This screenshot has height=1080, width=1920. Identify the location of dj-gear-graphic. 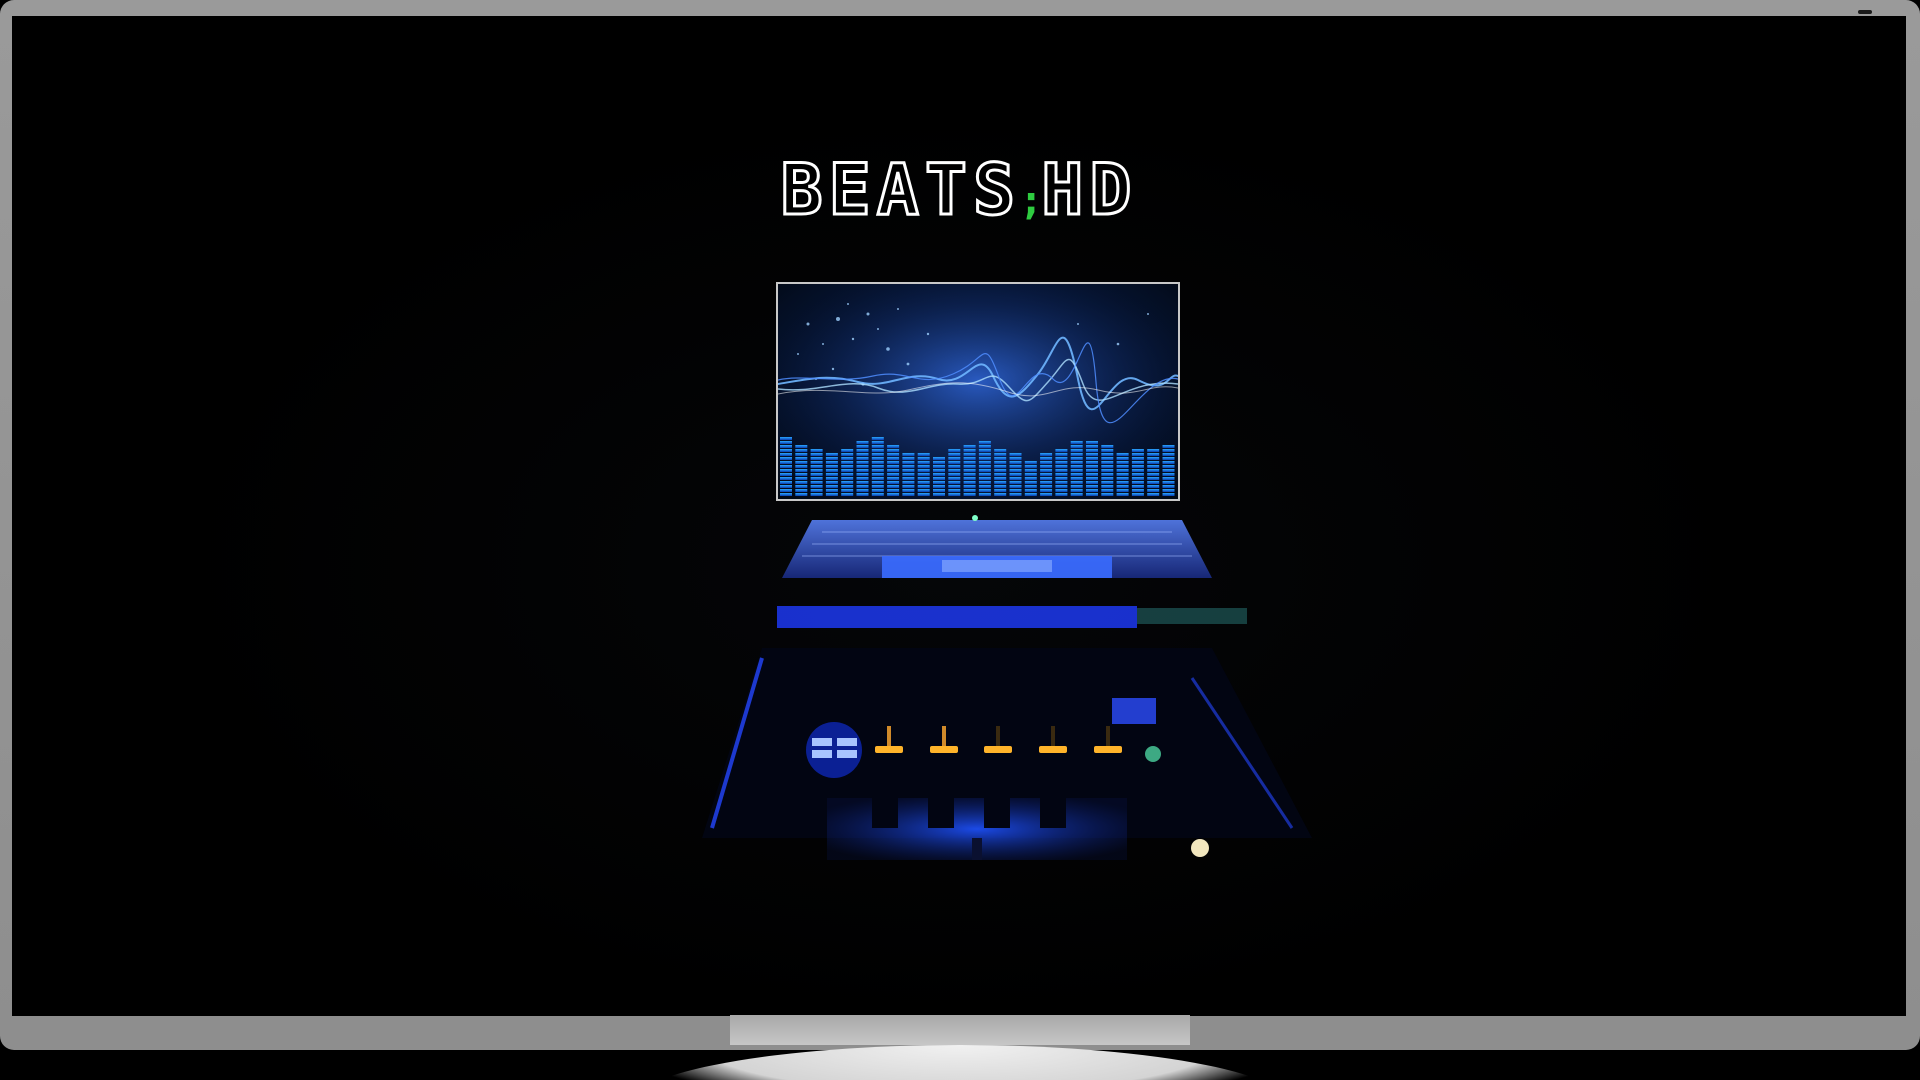
(1007, 687).